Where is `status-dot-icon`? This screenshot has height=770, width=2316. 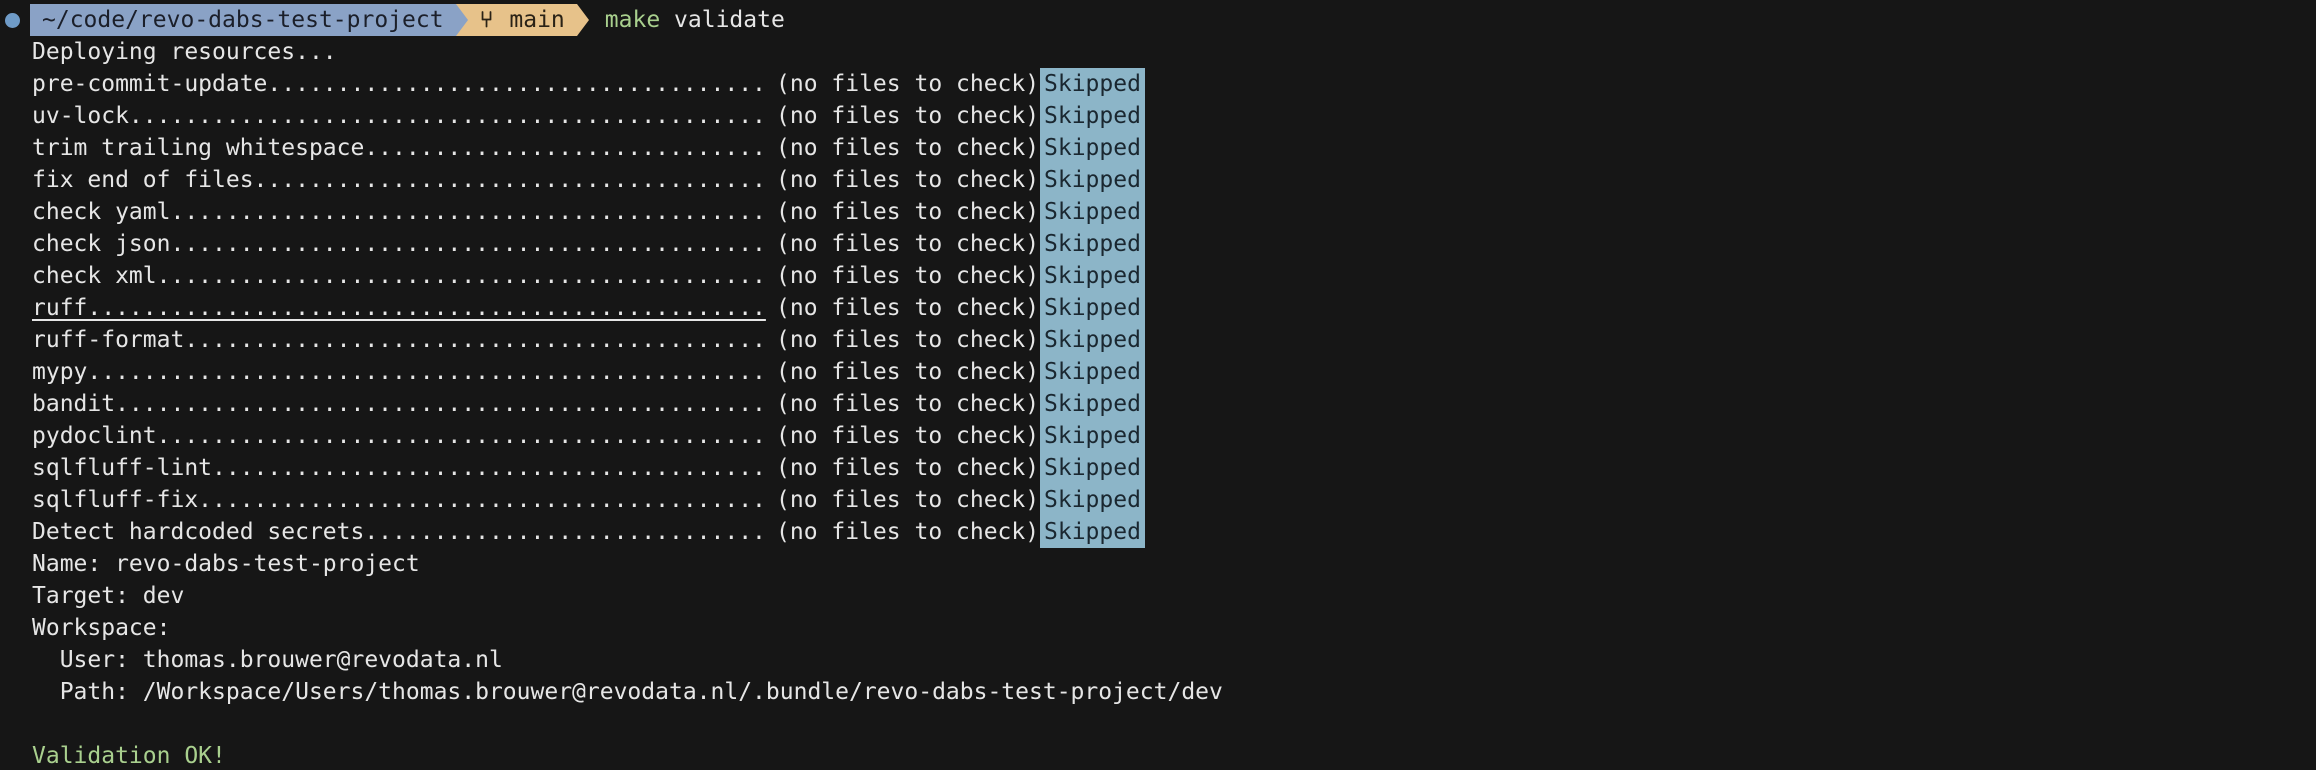
status-dot-icon is located at coordinates (12, 20).